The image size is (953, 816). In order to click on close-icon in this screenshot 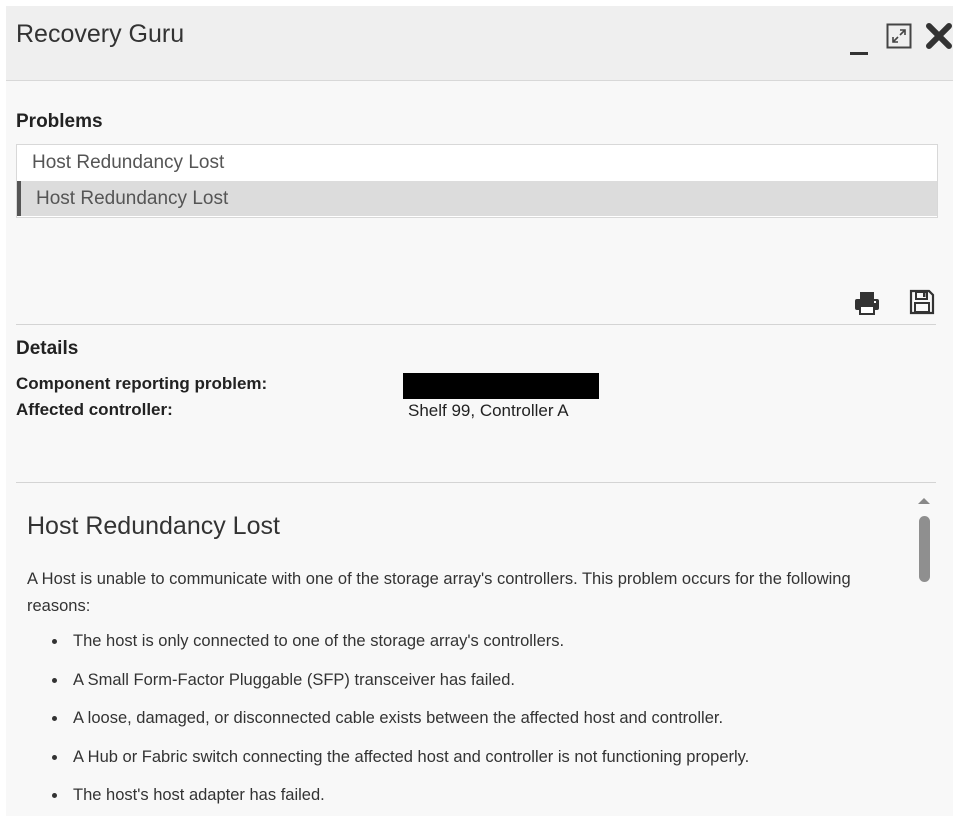, I will do `click(939, 36)`.